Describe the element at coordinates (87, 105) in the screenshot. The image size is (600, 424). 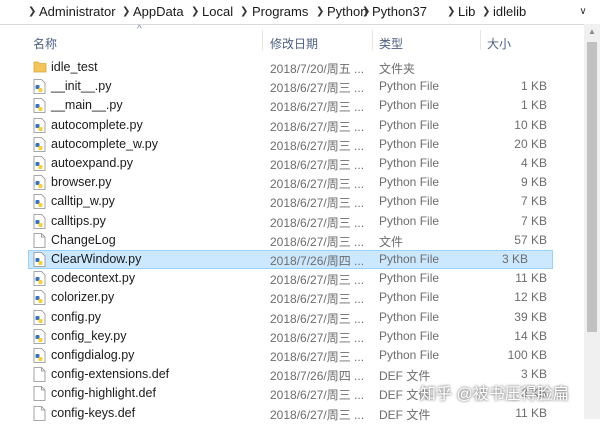
I see `file-name: __main__.py` at that location.